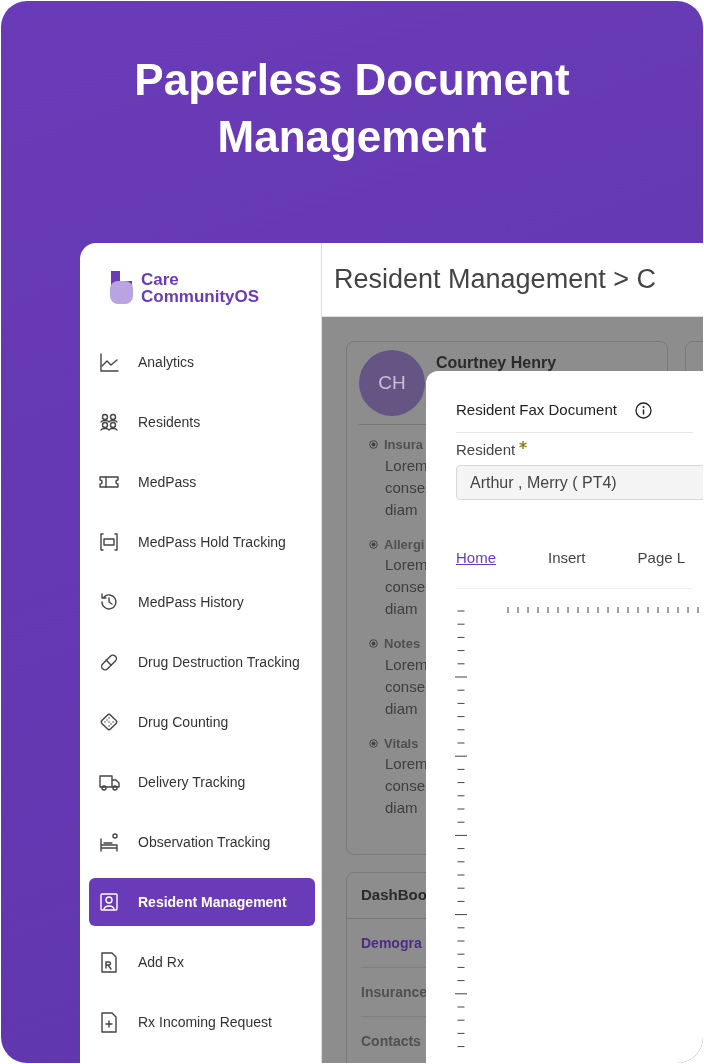 This screenshot has height=1064, width=704. Describe the element at coordinates (202, 1022) in the screenshot. I see `sidebar-item: Rx Incoming Request` at that location.